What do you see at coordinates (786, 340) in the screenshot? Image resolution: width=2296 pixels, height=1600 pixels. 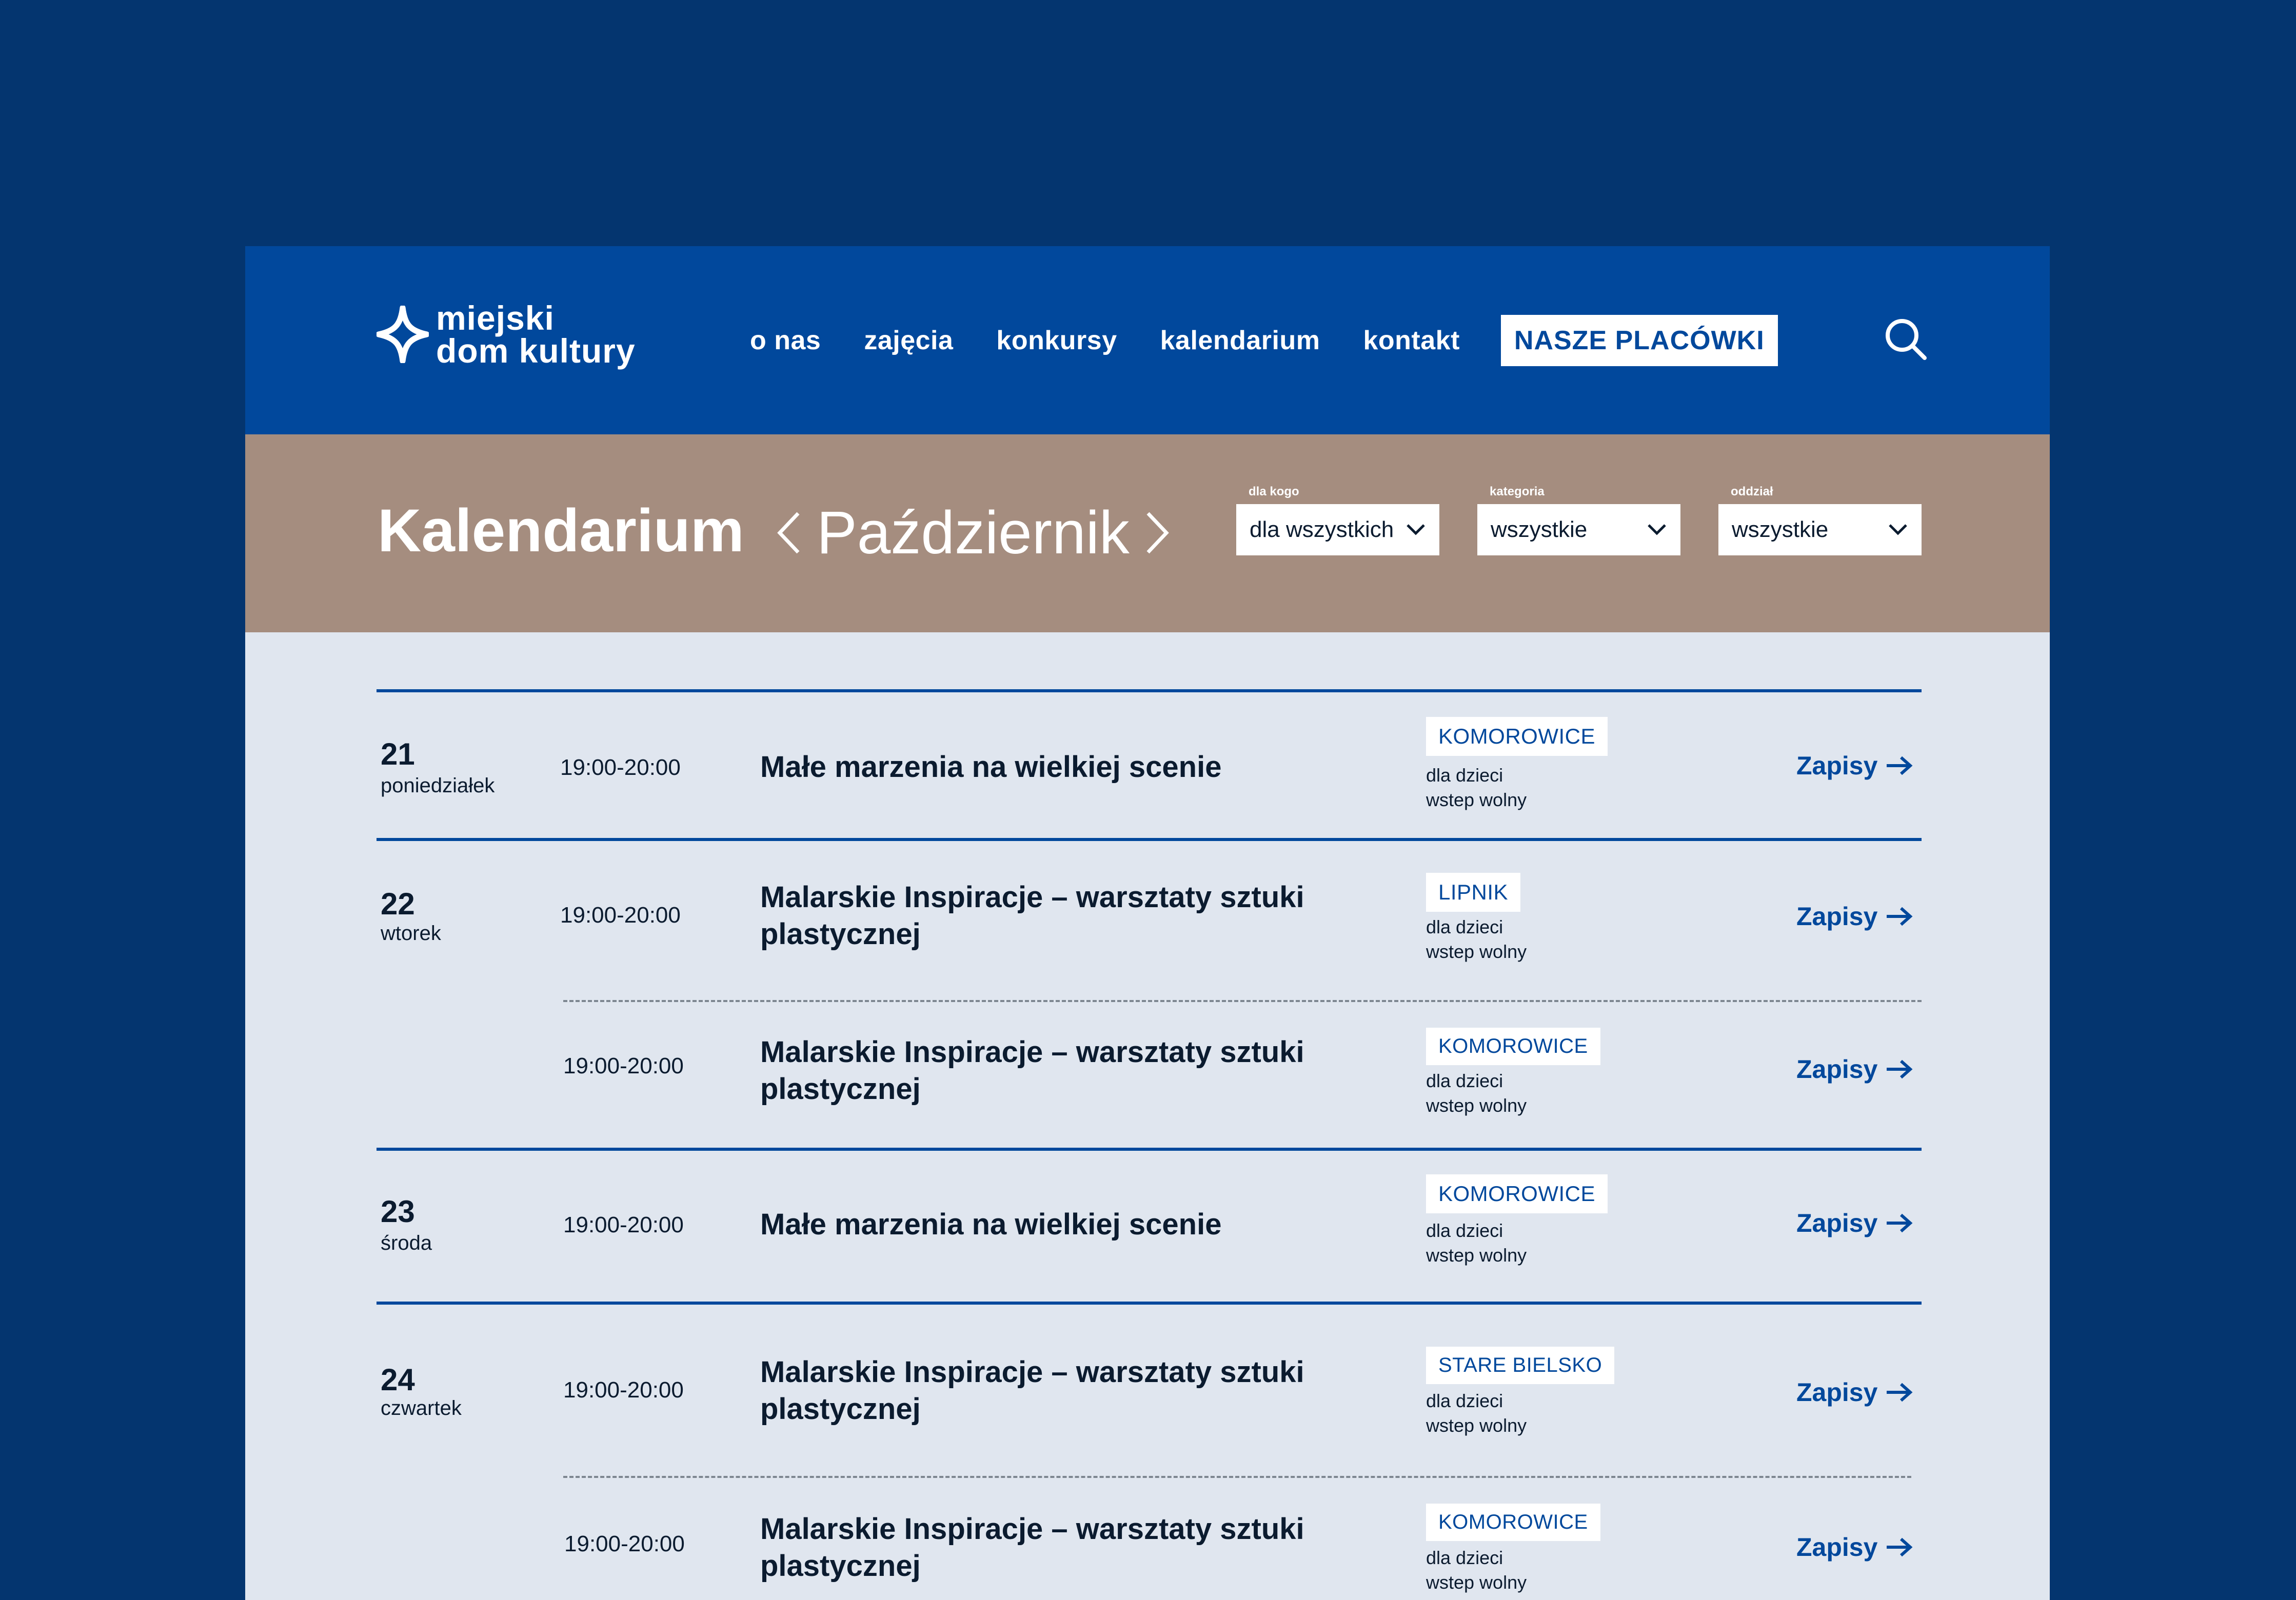 I see `nav-o-nas: o nas` at bounding box center [786, 340].